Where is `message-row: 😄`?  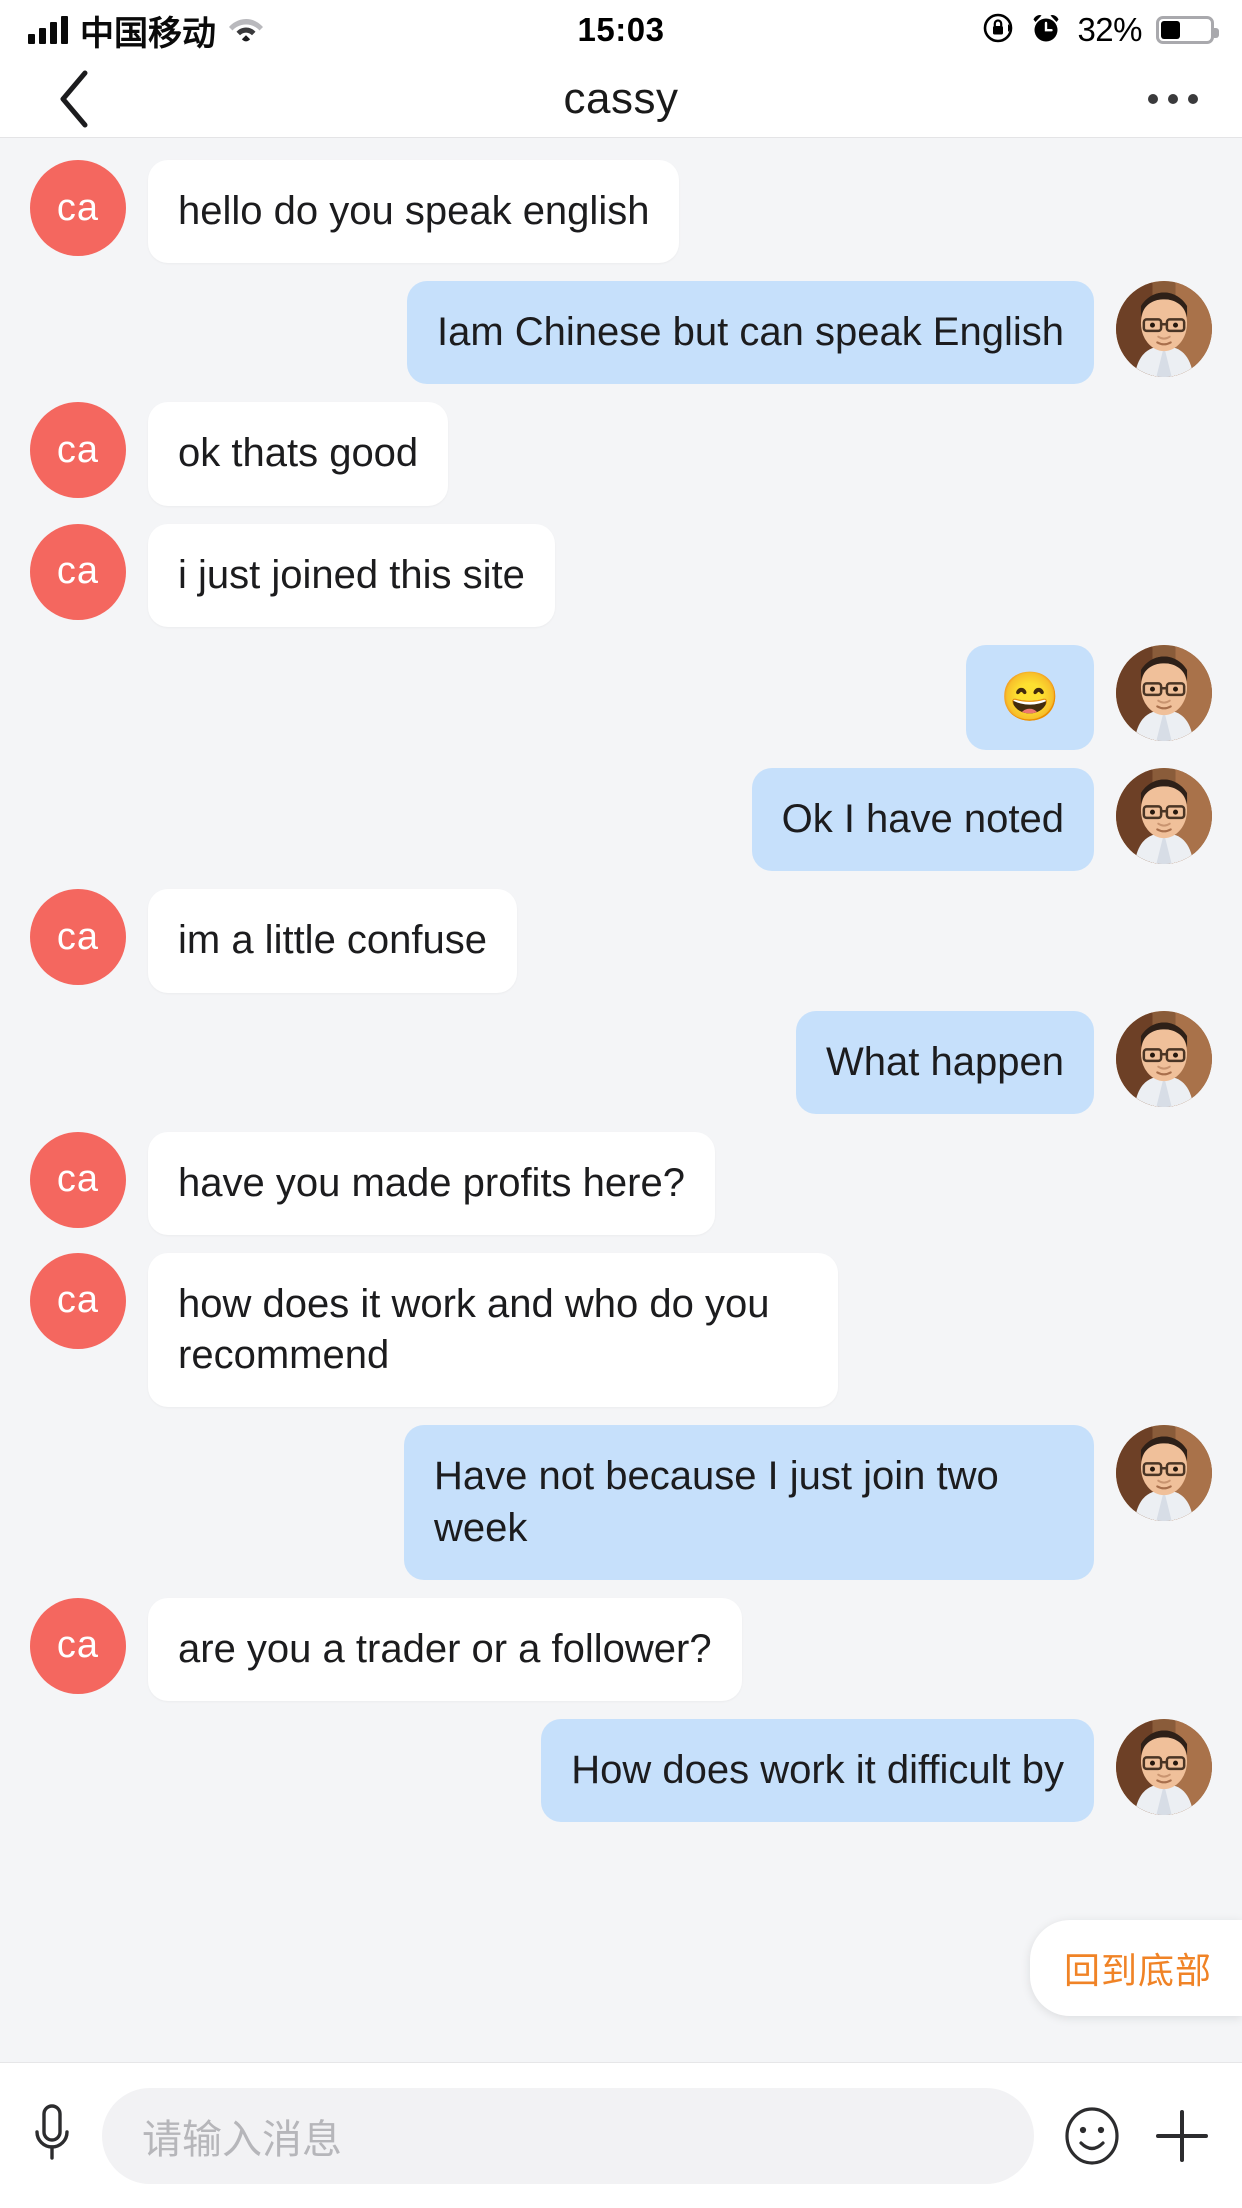 message-row: 😄 is located at coordinates (621, 697).